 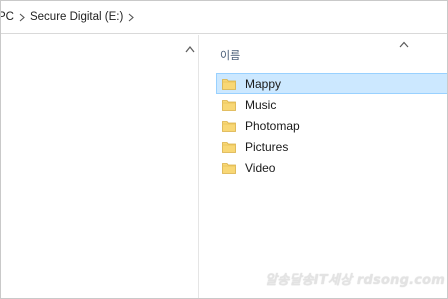 What do you see at coordinates (404, 44) in the screenshot?
I see `sort-up-chevron-icon` at bounding box center [404, 44].